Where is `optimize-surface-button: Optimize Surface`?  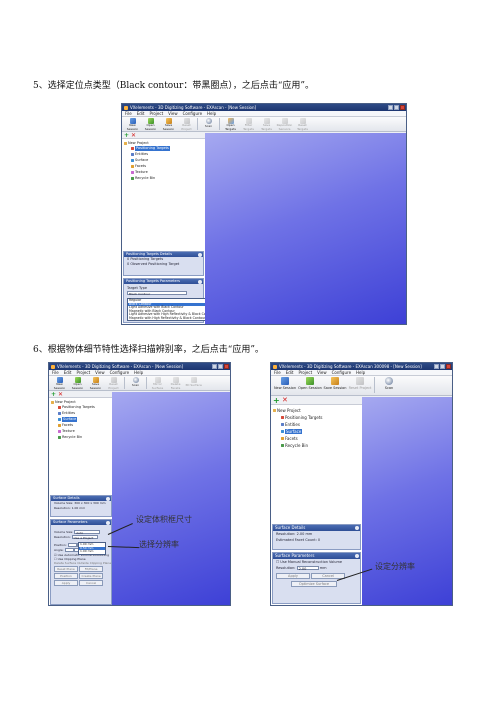
optimize-surface-button: Optimize Surface is located at coordinates (314, 584).